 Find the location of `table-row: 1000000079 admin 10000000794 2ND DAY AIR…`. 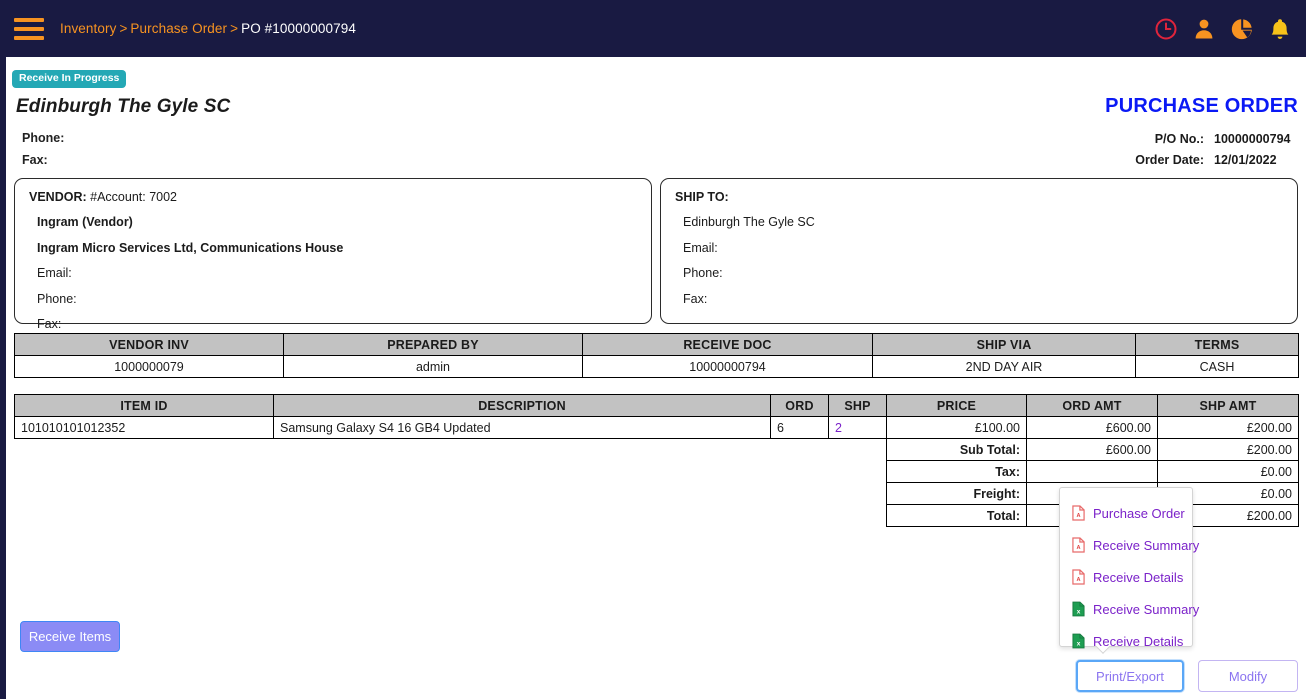

table-row: 1000000079 admin 10000000794 2ND DAY AIR… is located at coordinates (656, 366).